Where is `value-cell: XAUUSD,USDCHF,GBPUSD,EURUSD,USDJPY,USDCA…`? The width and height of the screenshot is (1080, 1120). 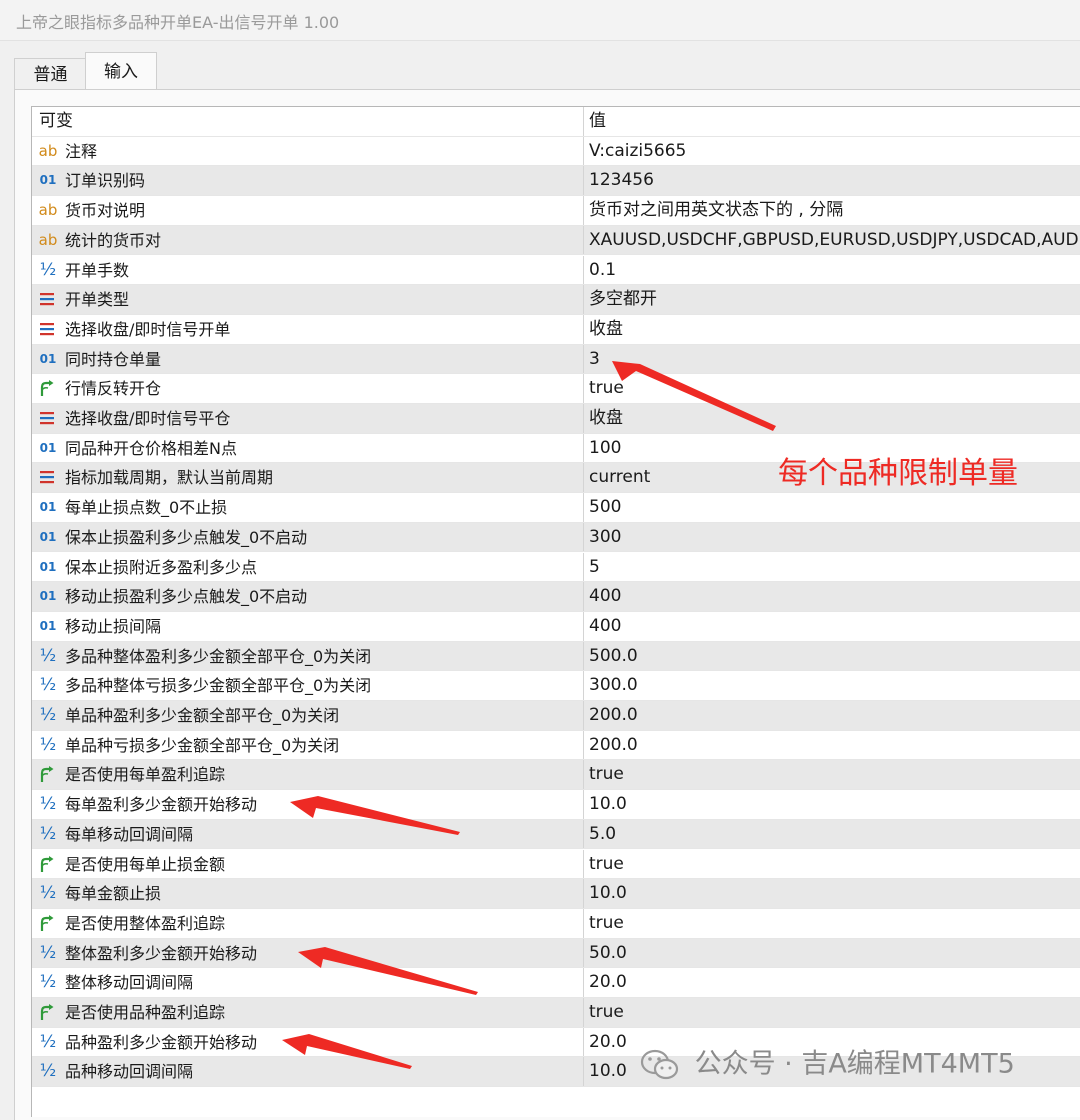
value-cell: XAUUSD,USDCHF,GBPUSD,EURUSD,USDJPY,USDCA… is located at coordinates (832, 240).